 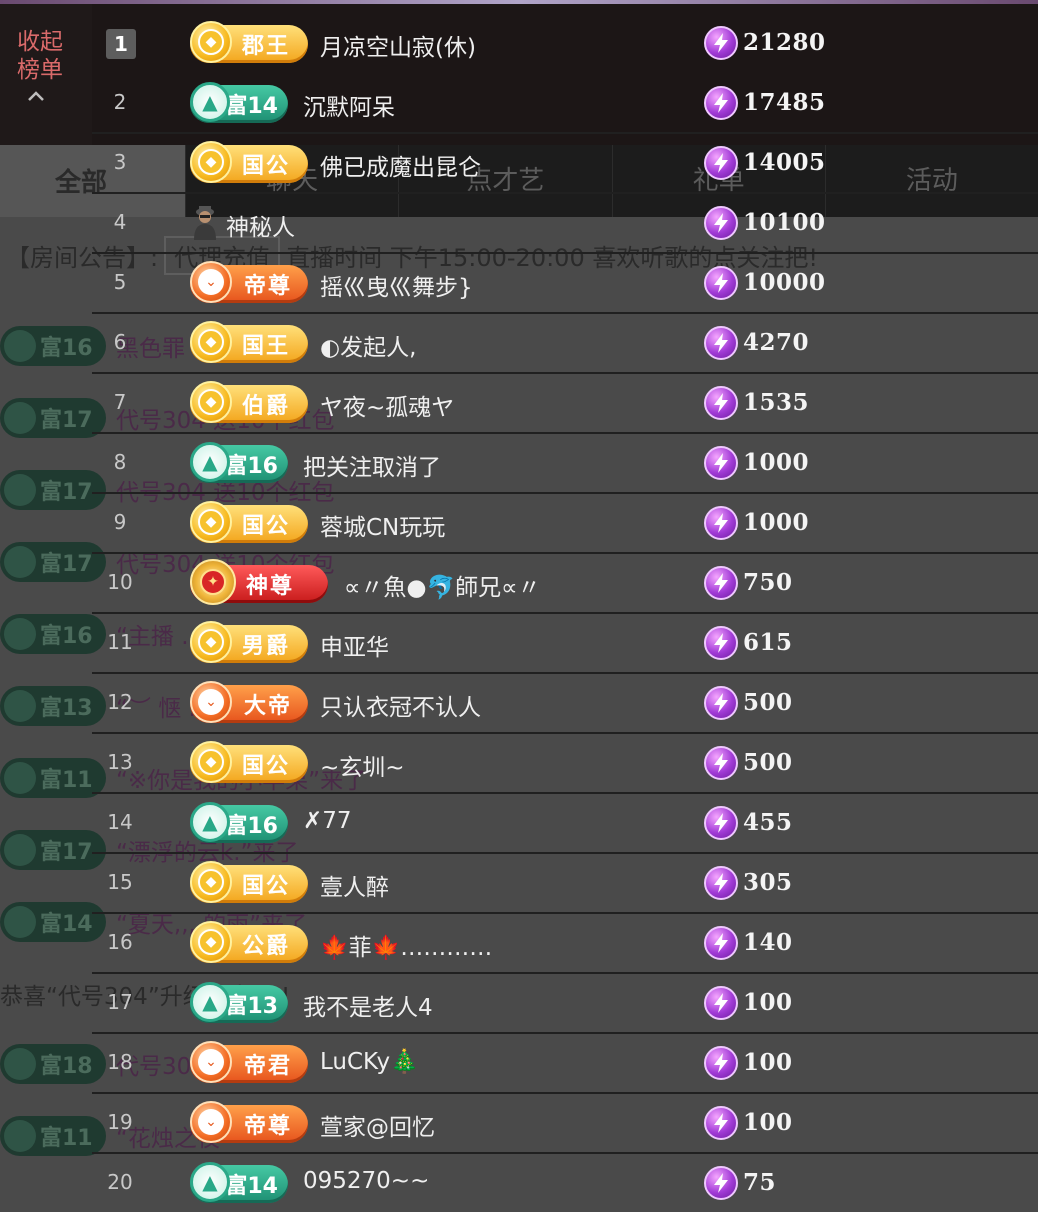 What do you see at coordinates (565, 44) in the screenshot?
I see `ranking-row: 1 郡王 ◆ 月凉空山寂(休) 21280` at bounding box center [565, 44].